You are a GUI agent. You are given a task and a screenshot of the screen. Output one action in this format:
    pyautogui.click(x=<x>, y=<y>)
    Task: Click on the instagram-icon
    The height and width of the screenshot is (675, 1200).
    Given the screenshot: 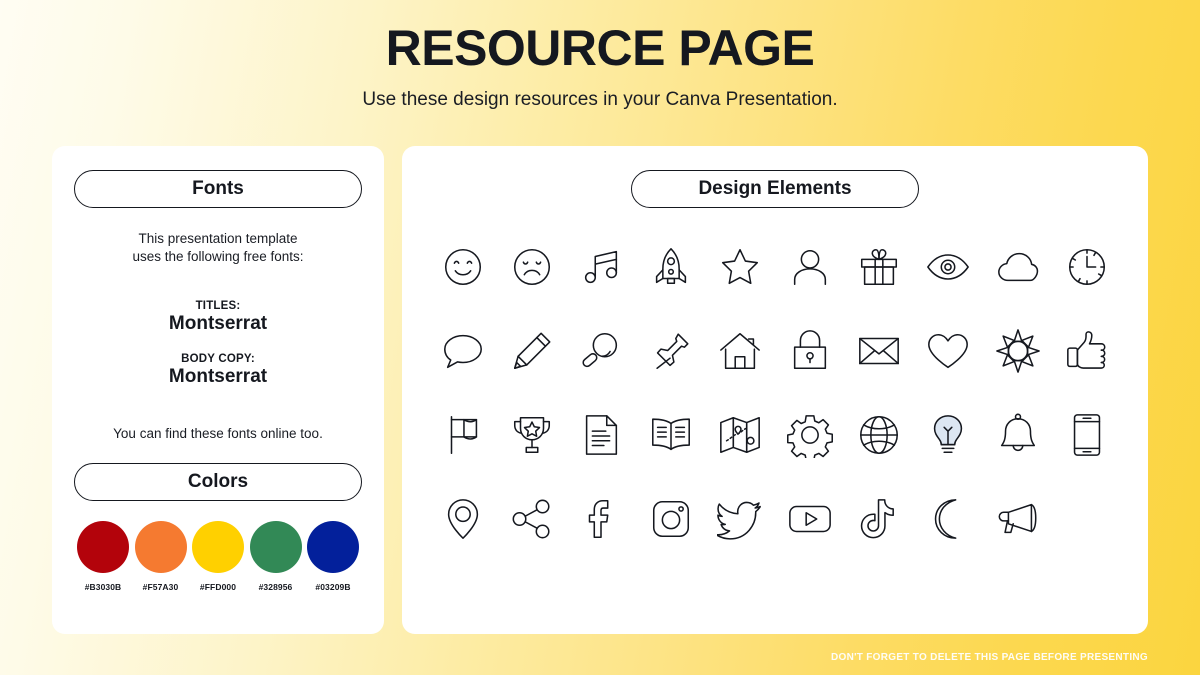 What is the action you would take?
    pyautogui.click(x=670, y=519)
    